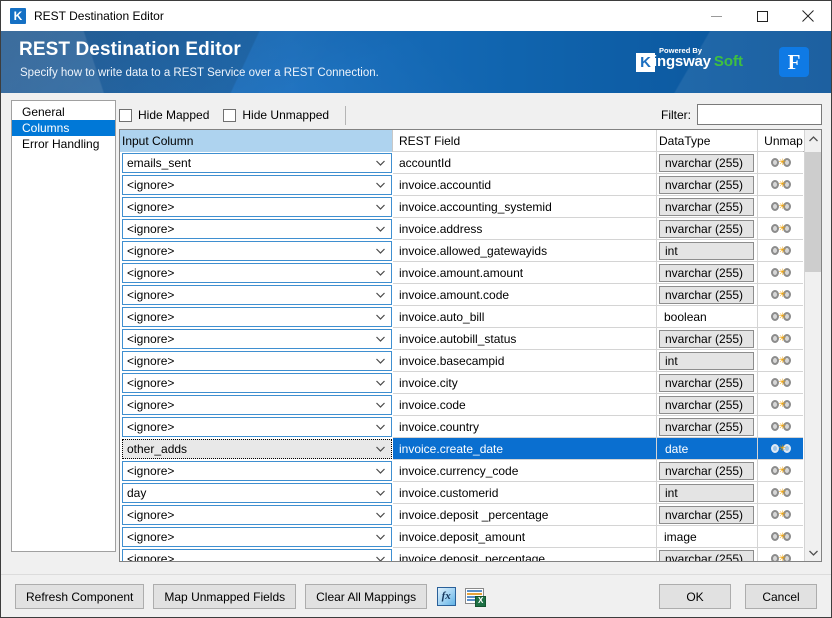 This screenshot has width=832, height=618. Describe the element at coordinates (808, 16) in the screenshot. I see `close-icon` at that location.